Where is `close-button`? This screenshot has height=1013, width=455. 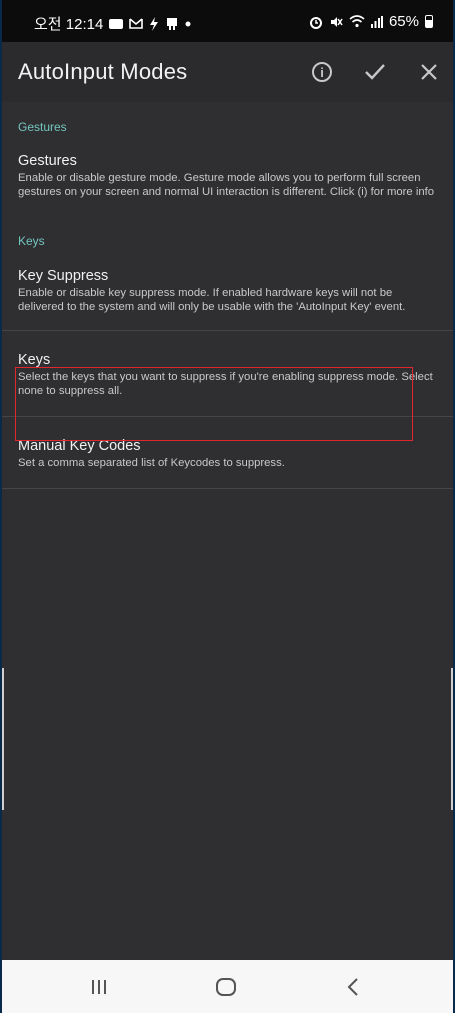 close-button is located at coordinates (429, 72).